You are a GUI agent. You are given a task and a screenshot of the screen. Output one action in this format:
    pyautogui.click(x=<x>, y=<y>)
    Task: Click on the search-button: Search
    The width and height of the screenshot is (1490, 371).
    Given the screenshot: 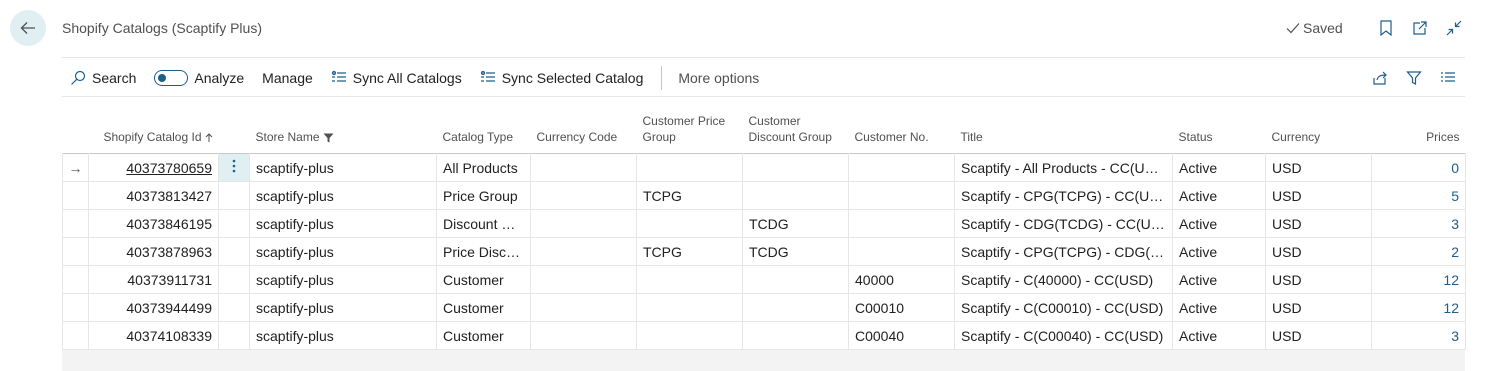 What is the action you would take?
    pyautogui.click(x=103, y=78)
    